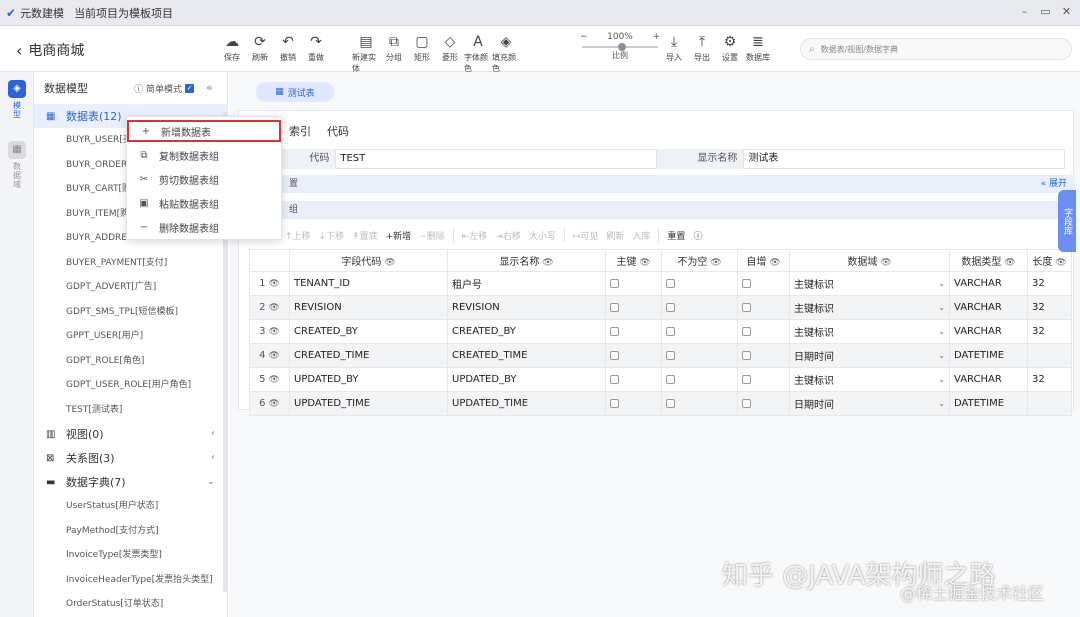 The height and width of the screenshot is (617, 1080). I want to click on zoom-out-icon: −, so click(584, 37).